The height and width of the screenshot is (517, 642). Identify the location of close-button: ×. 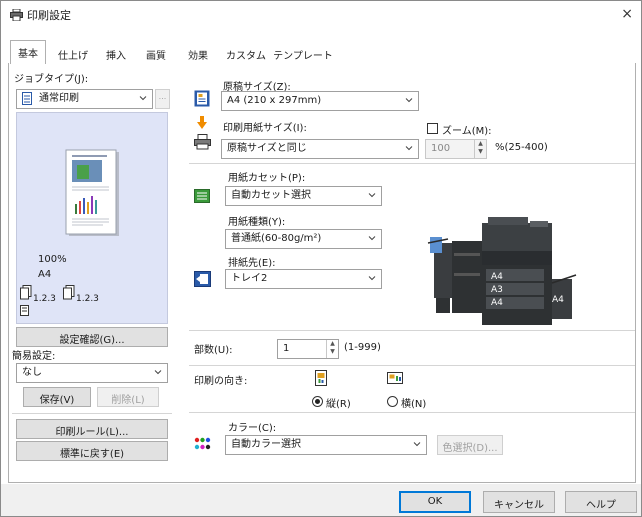
(627, 14).